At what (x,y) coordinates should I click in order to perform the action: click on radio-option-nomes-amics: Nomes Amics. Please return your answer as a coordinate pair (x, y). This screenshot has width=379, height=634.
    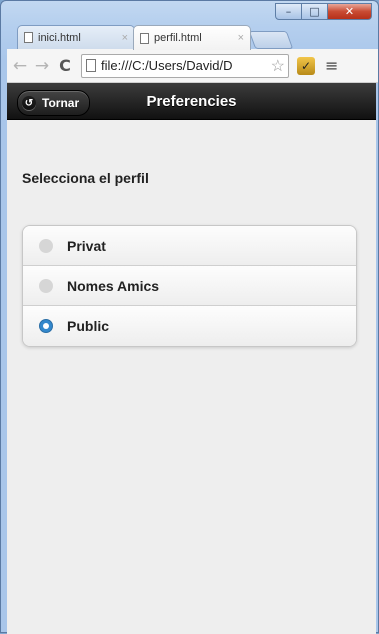
    Looking at the image, I should click on (189, 286).